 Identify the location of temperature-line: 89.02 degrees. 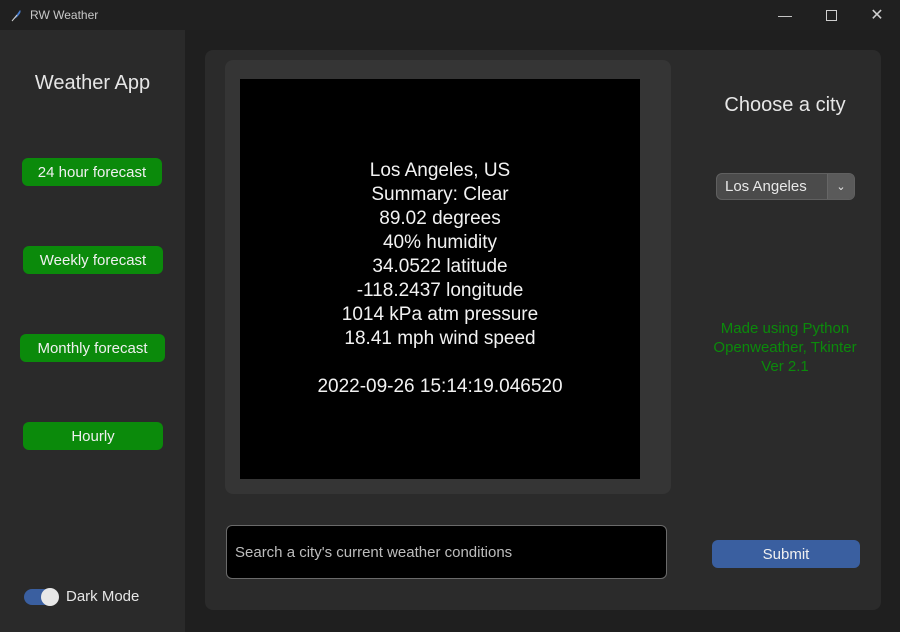
(440, 218).